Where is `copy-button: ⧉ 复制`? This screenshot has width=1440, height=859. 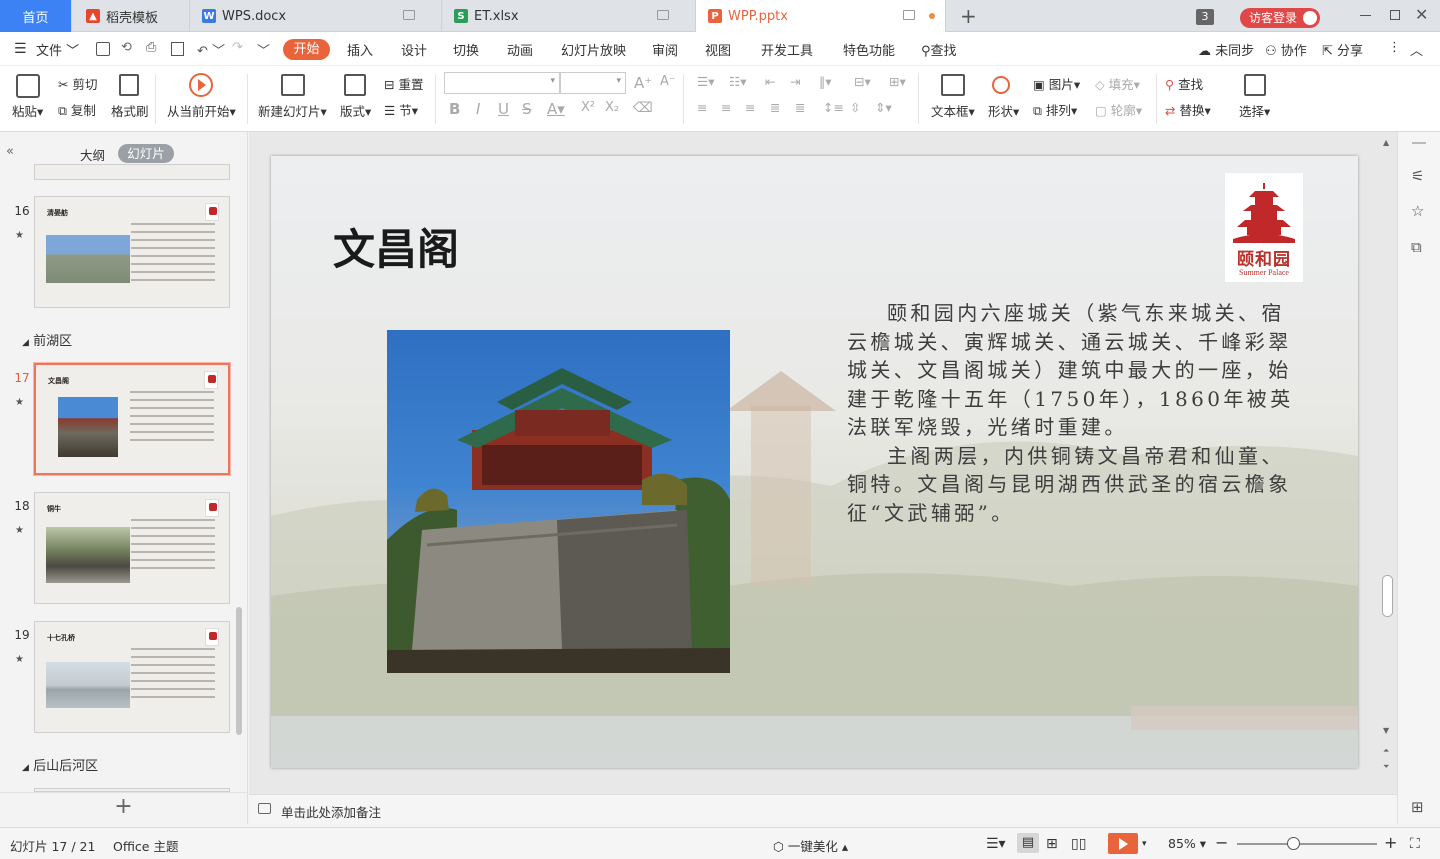 copy-button: ⧉ 复制 is located at coordinates (77, 109).